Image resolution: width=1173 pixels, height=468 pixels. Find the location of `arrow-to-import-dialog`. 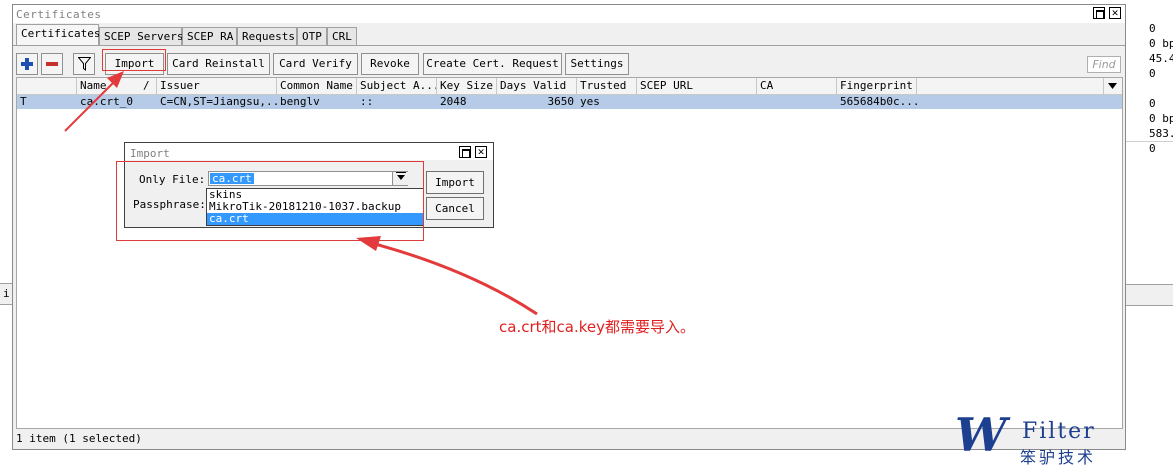

arrow-to-import-dialog is located at coordinates (447, 276).